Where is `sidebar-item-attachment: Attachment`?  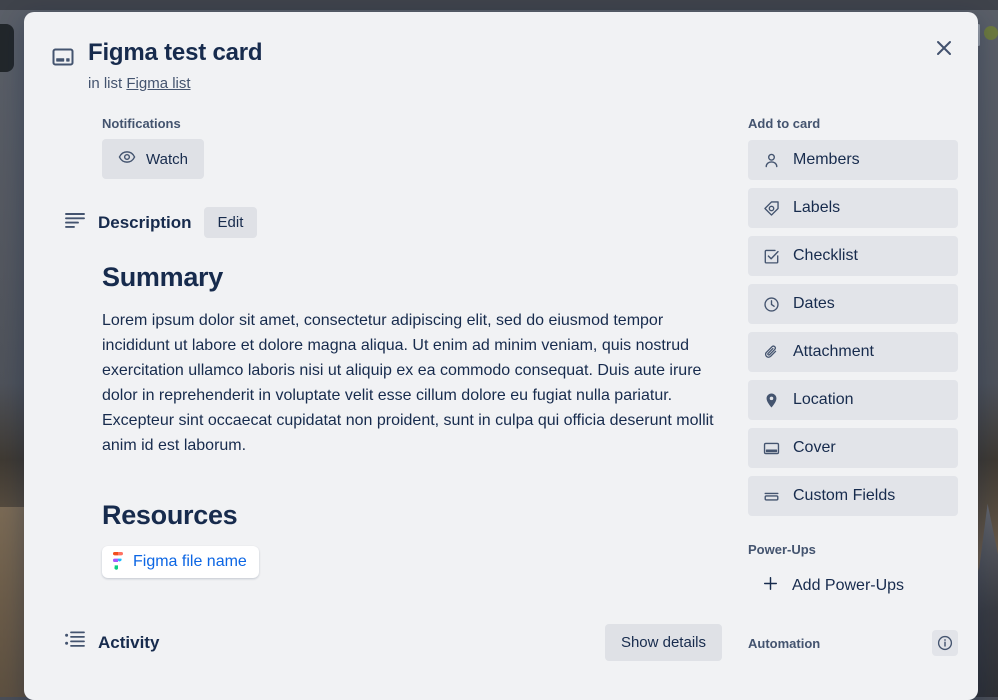 sidebar-item-attachment: Attachment is located at coordinates (853, 352).